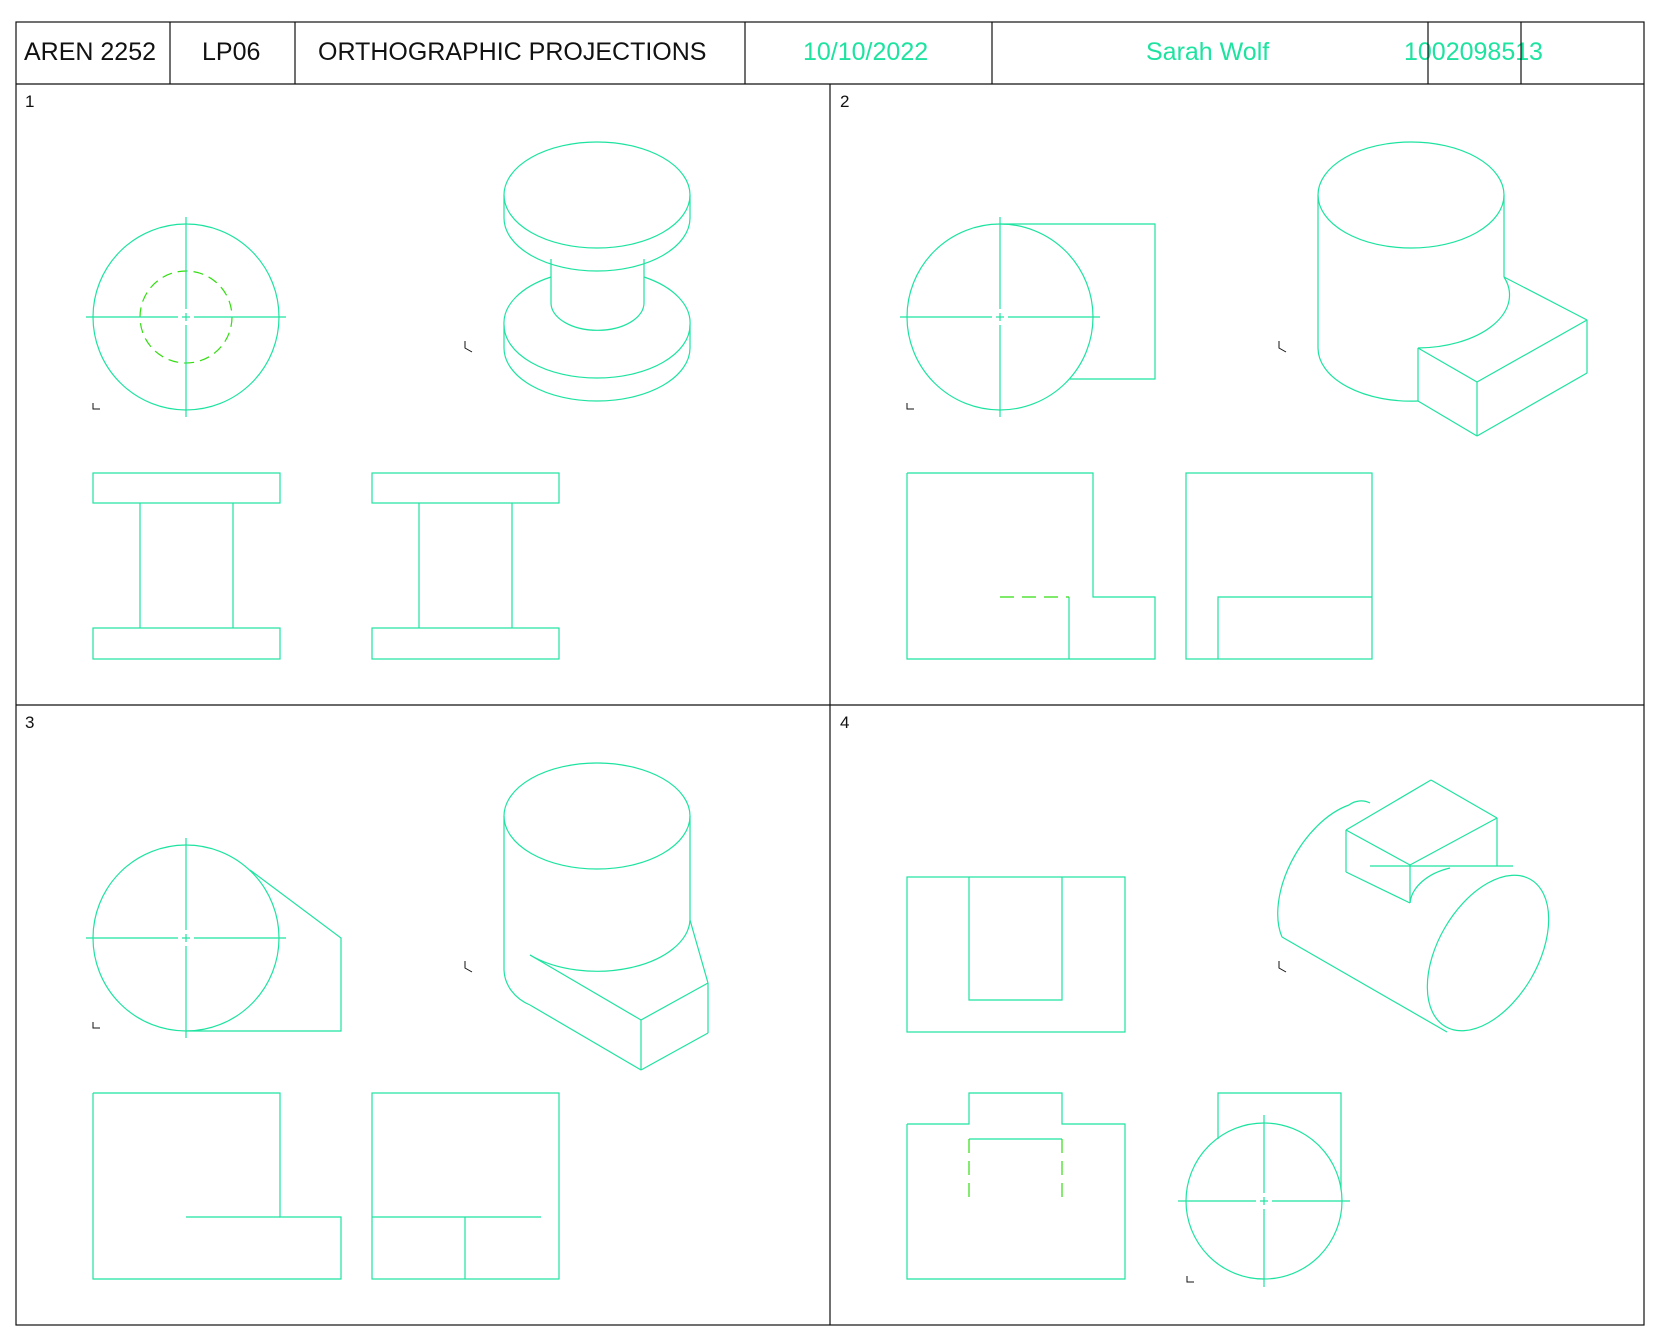  I want to click on p3-top-wedge, so click(264, 950).